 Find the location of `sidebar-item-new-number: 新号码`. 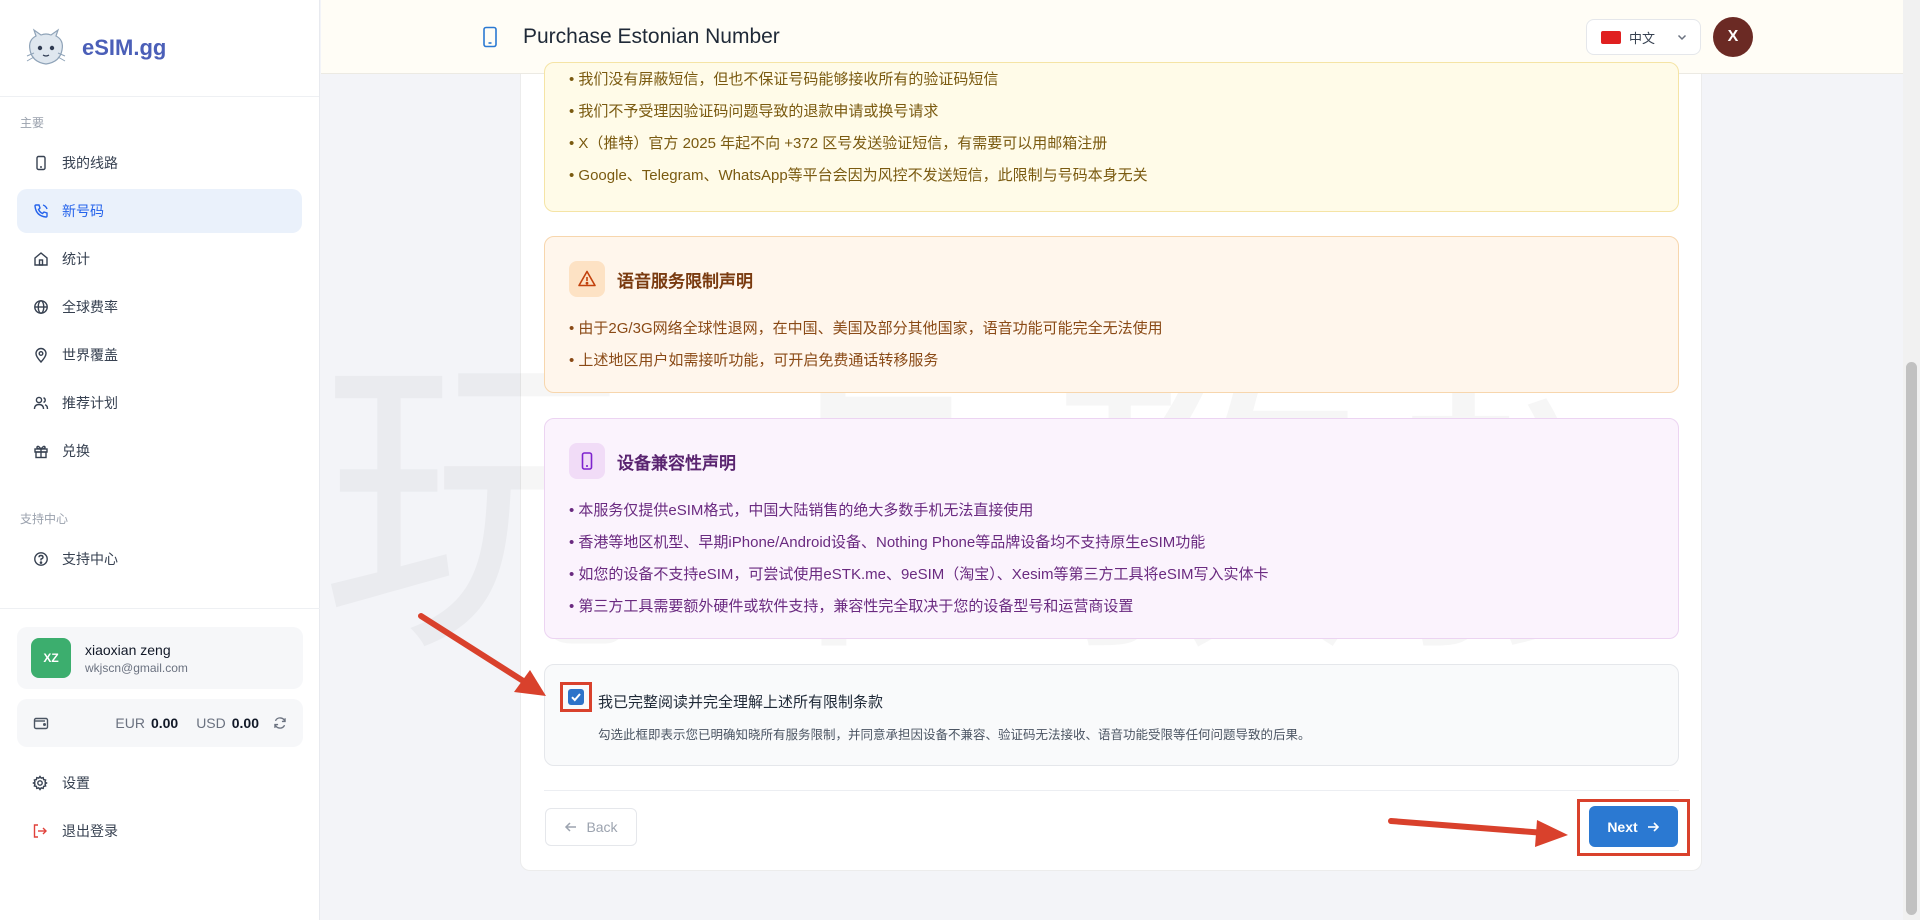

sidebar-item-new-number: 新号码 is located at coordinates (159, 211).